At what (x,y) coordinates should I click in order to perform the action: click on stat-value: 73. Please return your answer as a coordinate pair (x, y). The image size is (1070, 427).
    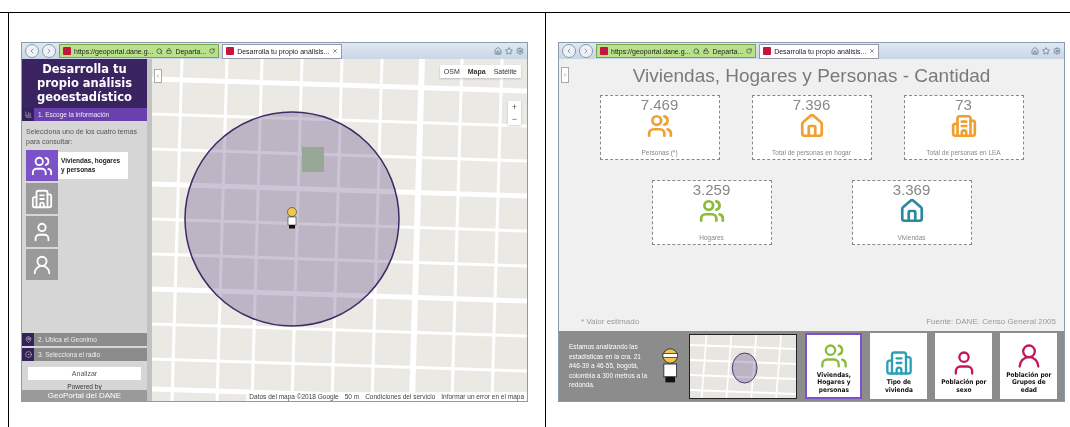
    Looking at the image, I should click on (963, 104).